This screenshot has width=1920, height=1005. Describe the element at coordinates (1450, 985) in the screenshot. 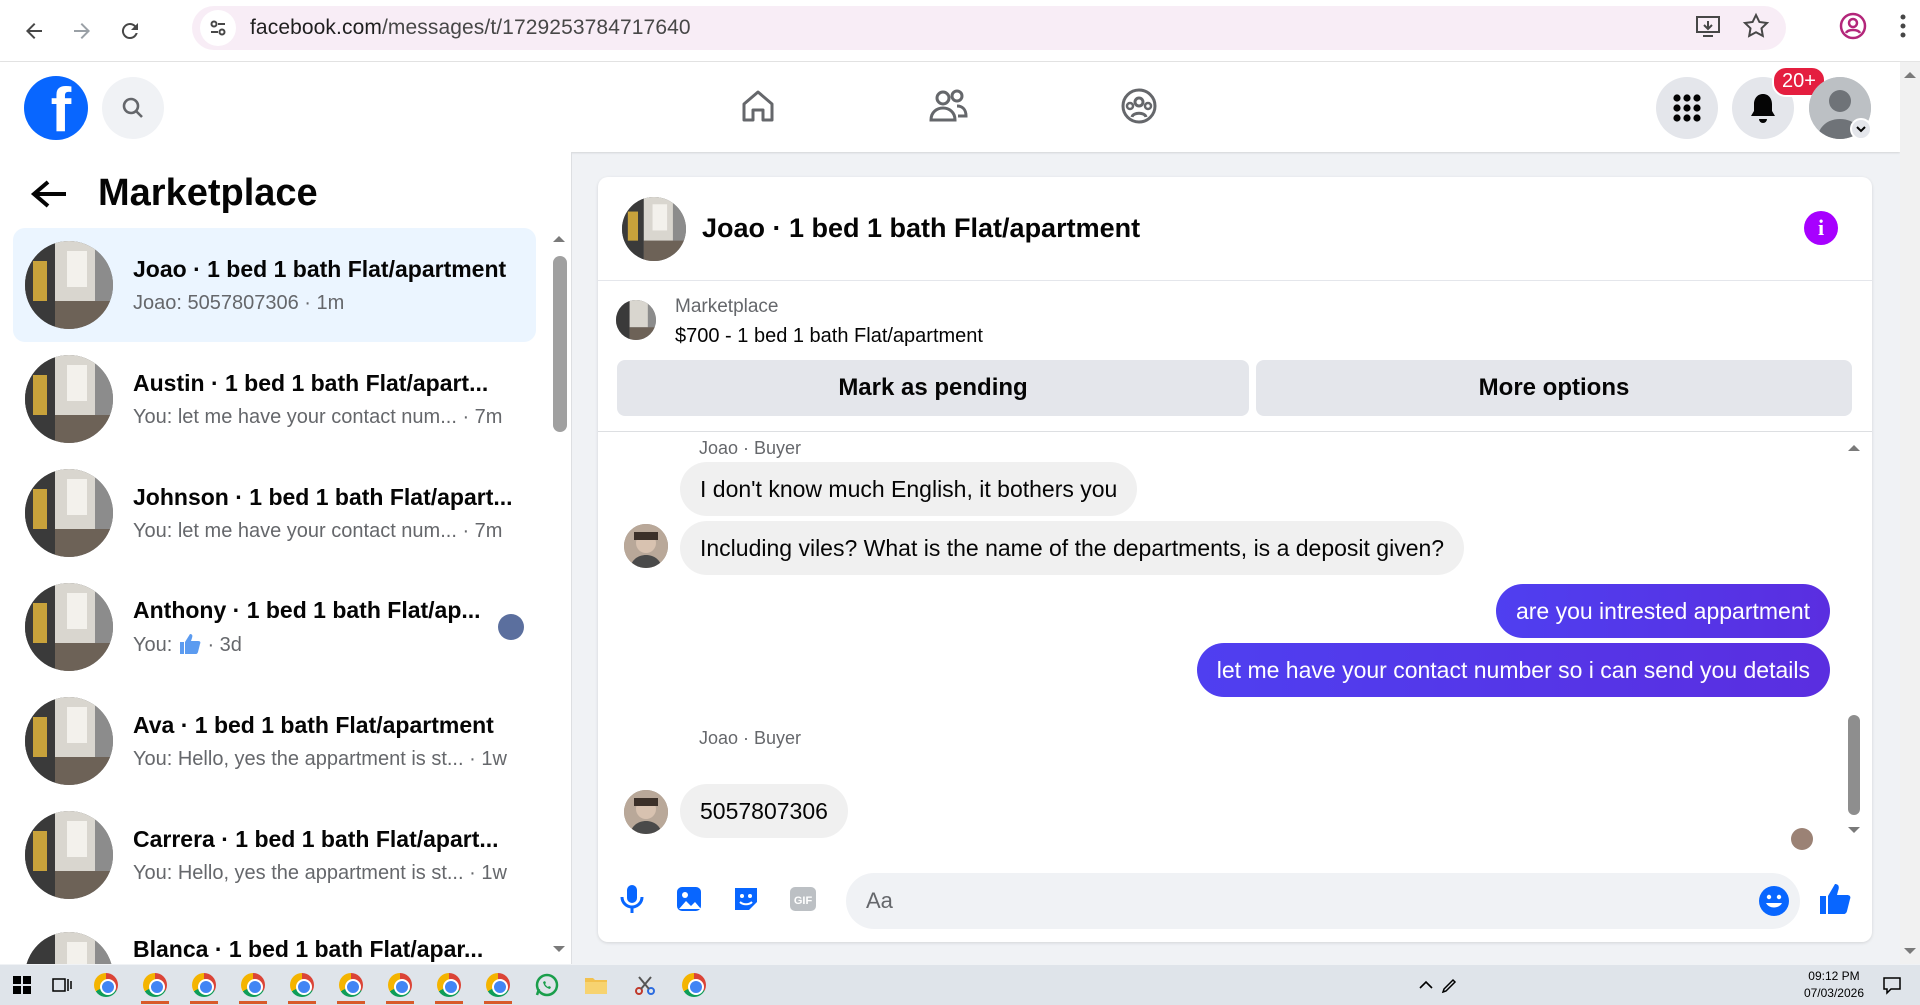

I see `pen-tray-icon` at that location.